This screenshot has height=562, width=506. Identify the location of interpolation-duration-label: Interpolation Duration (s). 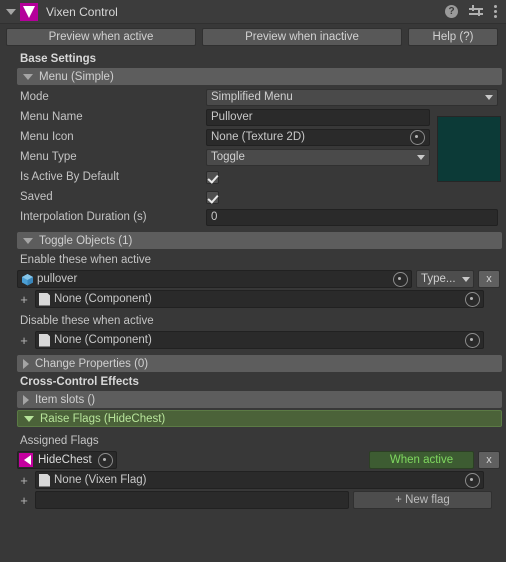
(83, 217).